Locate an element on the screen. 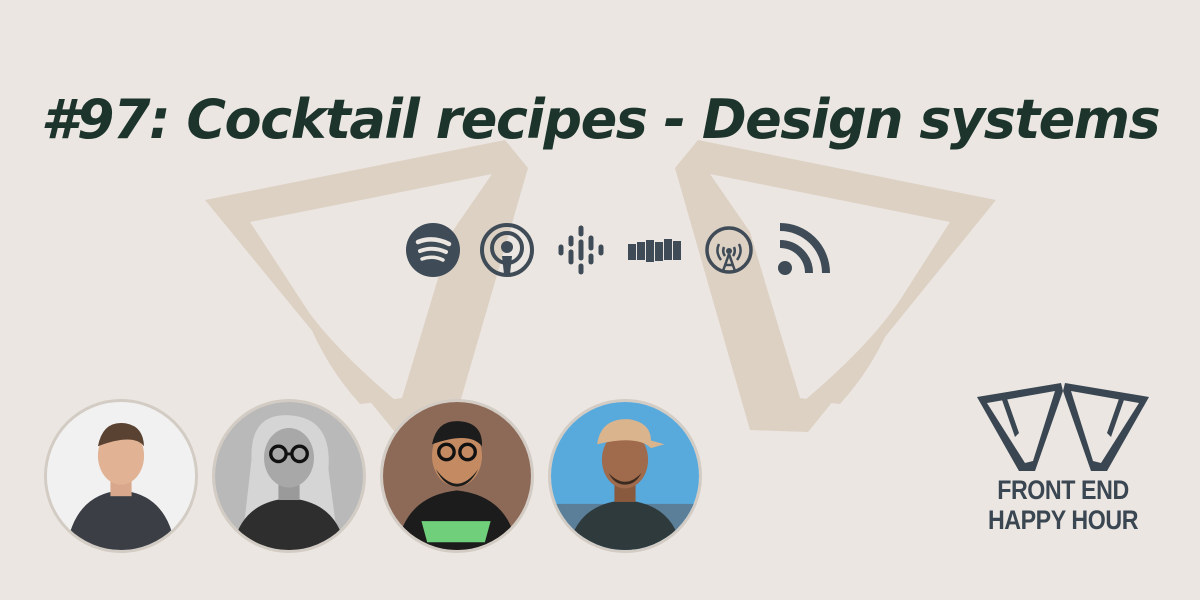  brand-line-2: HAPPY HOUR is located at coordinates (1063, 520).